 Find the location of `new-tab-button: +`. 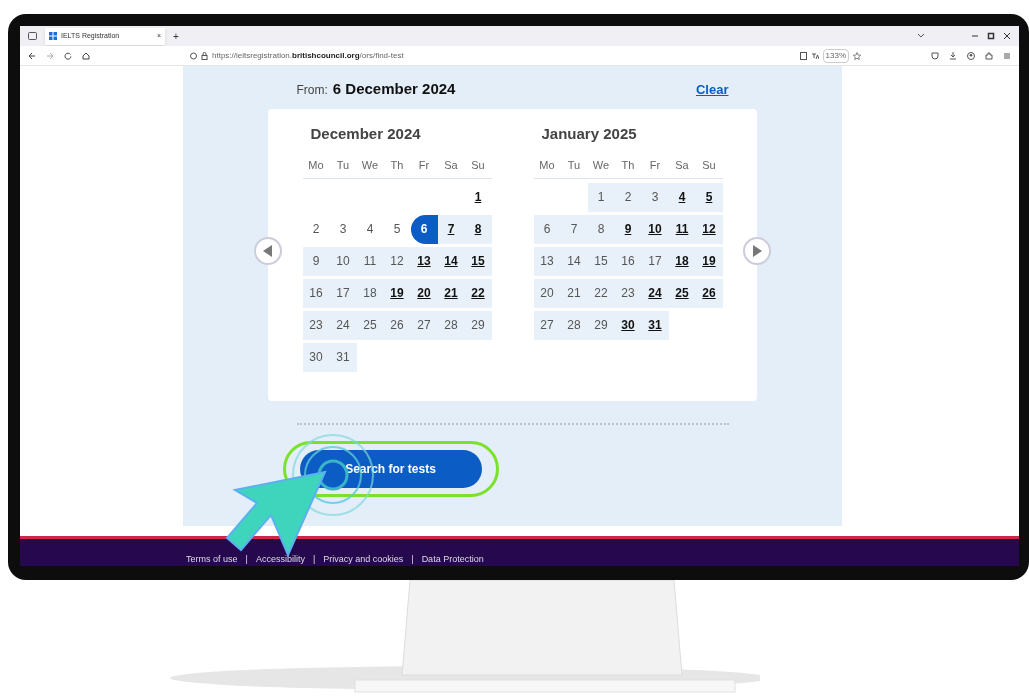

new-tab-button: + is located at coordinates (176, 36).